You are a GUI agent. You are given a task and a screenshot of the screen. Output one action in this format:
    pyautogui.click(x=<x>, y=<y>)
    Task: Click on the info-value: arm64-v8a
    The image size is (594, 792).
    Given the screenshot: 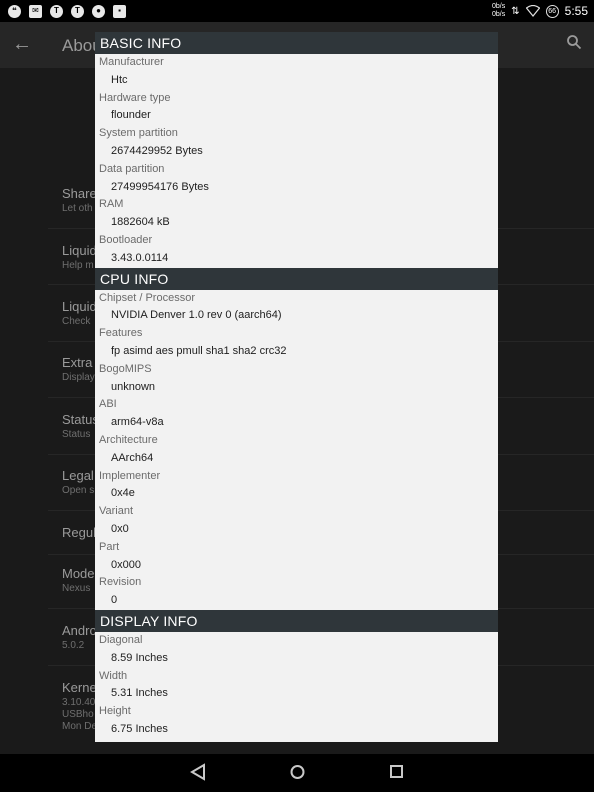 What is the action you would take?
    pyautogui.click(x=137, y=422)
    